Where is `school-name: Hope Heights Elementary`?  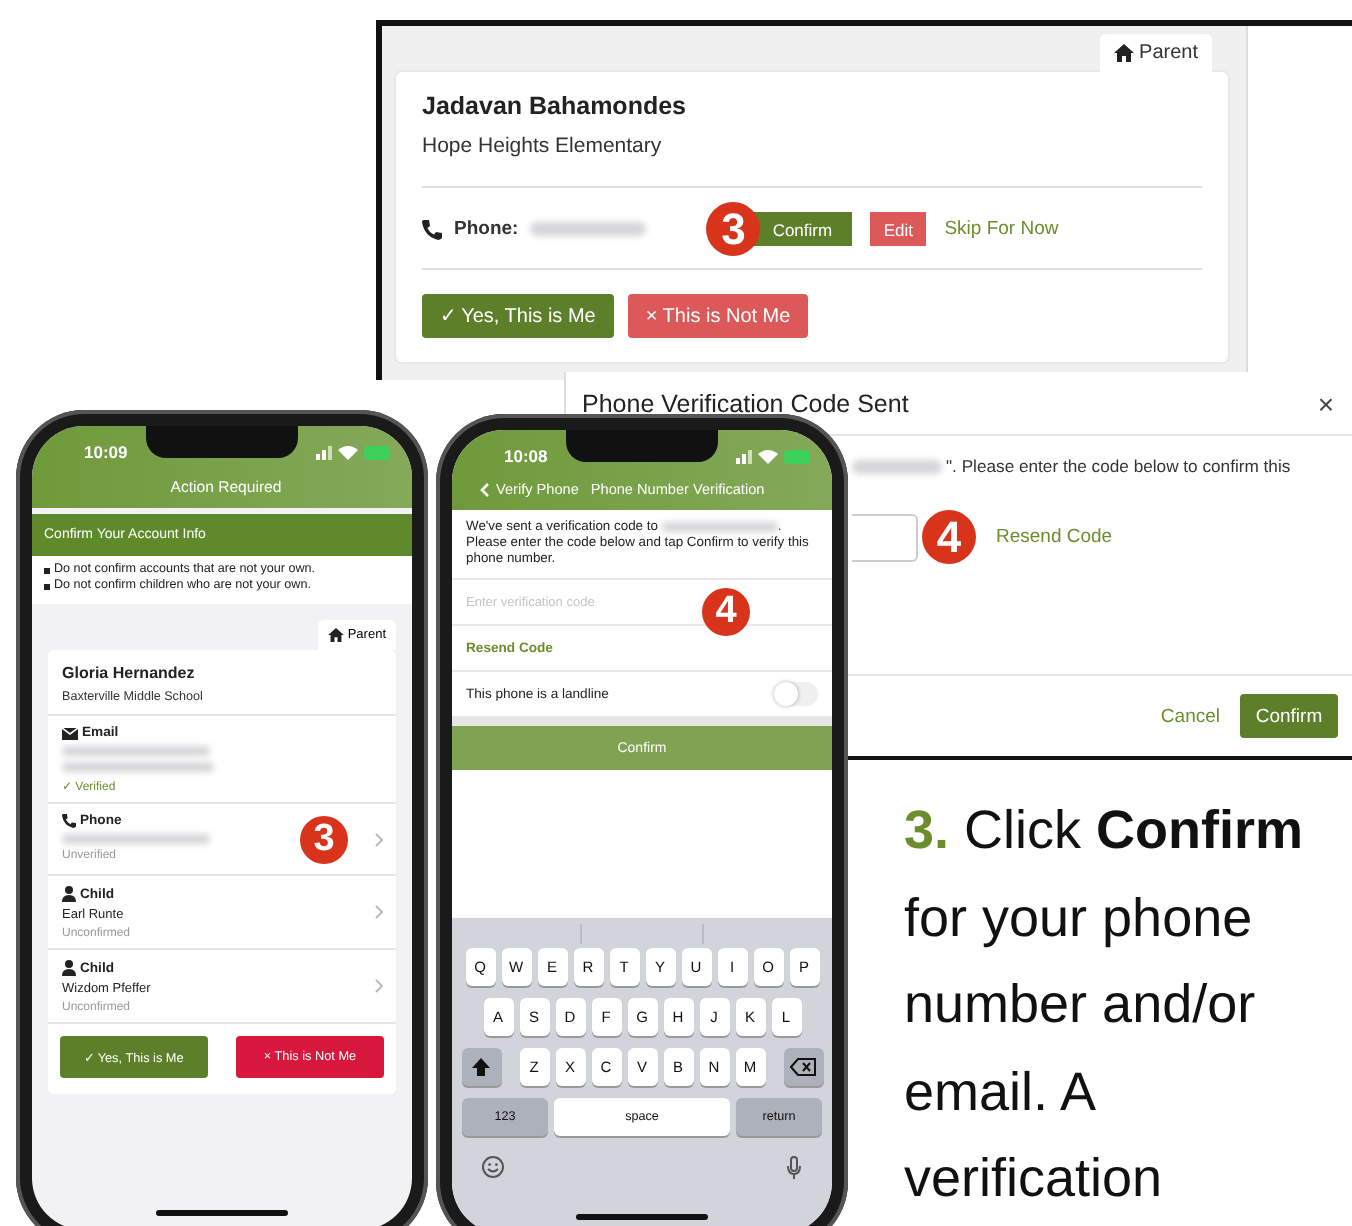 school-name: Hope Heights Elementary is located at coordinates (543, 146).